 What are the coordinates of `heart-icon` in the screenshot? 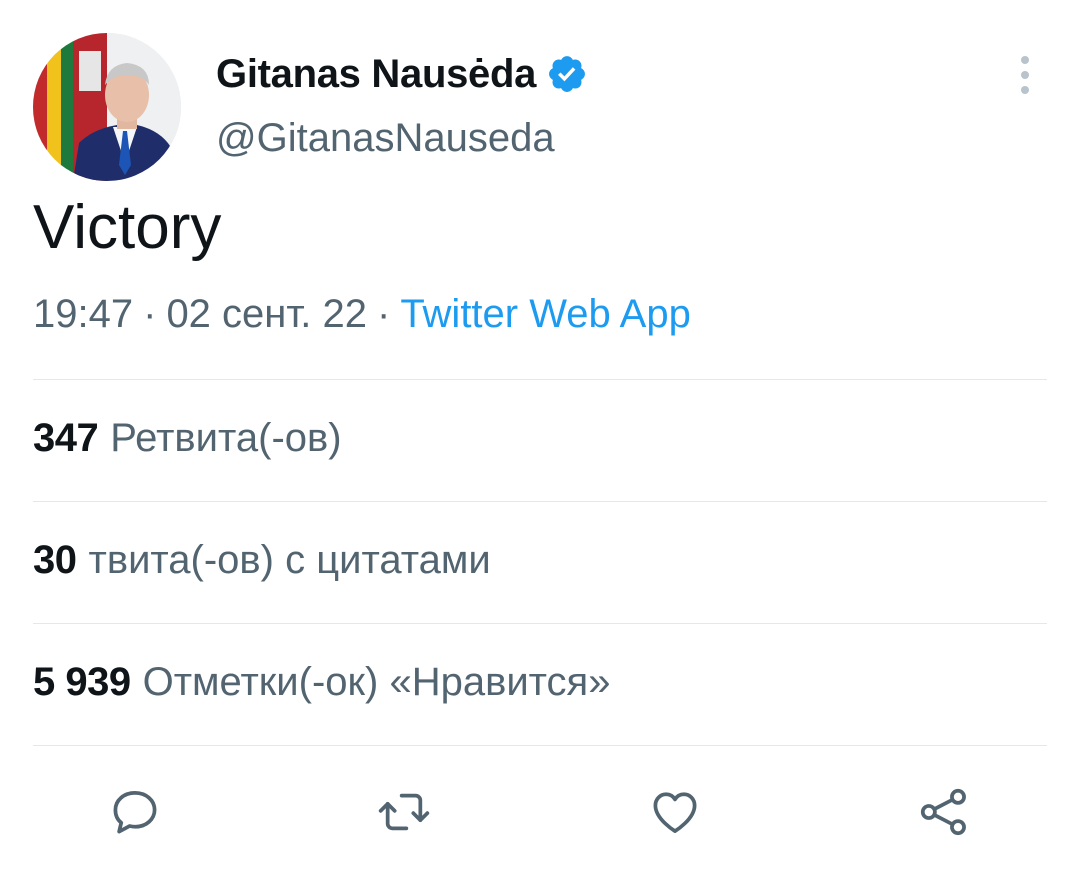 It's located at (675, 812).